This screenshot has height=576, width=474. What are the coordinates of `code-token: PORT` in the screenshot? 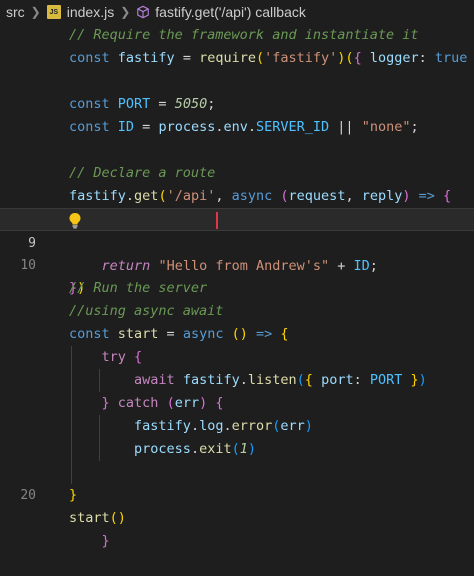 It's located at (386, 380).